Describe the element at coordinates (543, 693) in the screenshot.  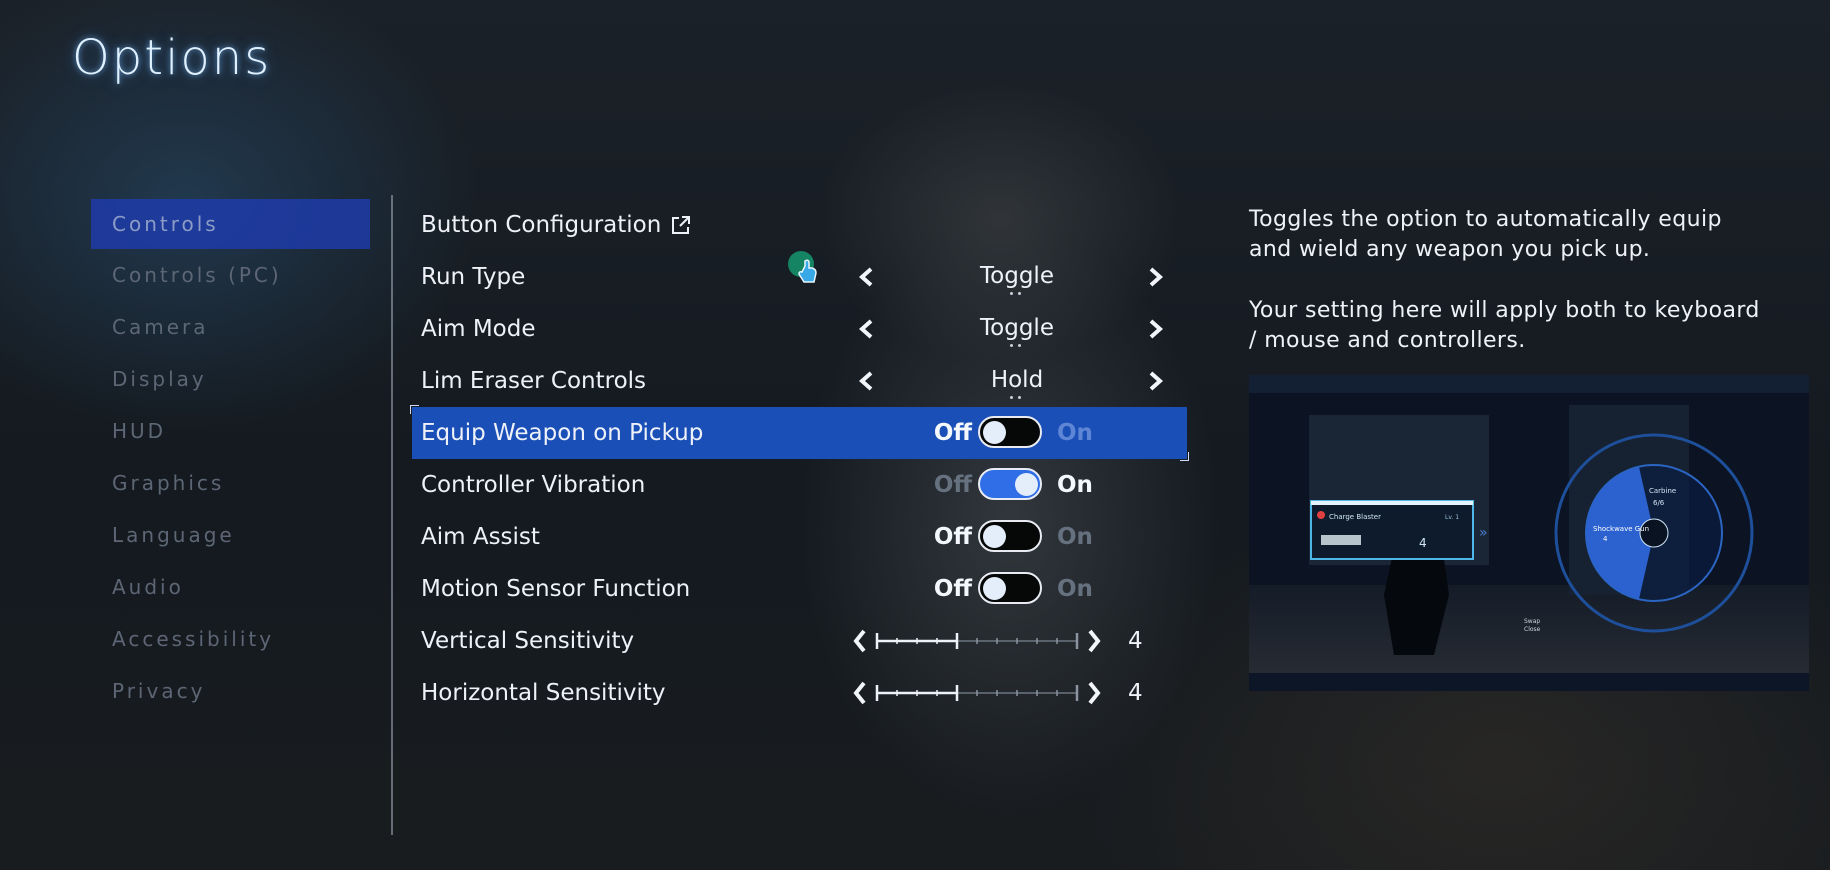
I see `setting-label: Horizontal Sensitivity` at that location.